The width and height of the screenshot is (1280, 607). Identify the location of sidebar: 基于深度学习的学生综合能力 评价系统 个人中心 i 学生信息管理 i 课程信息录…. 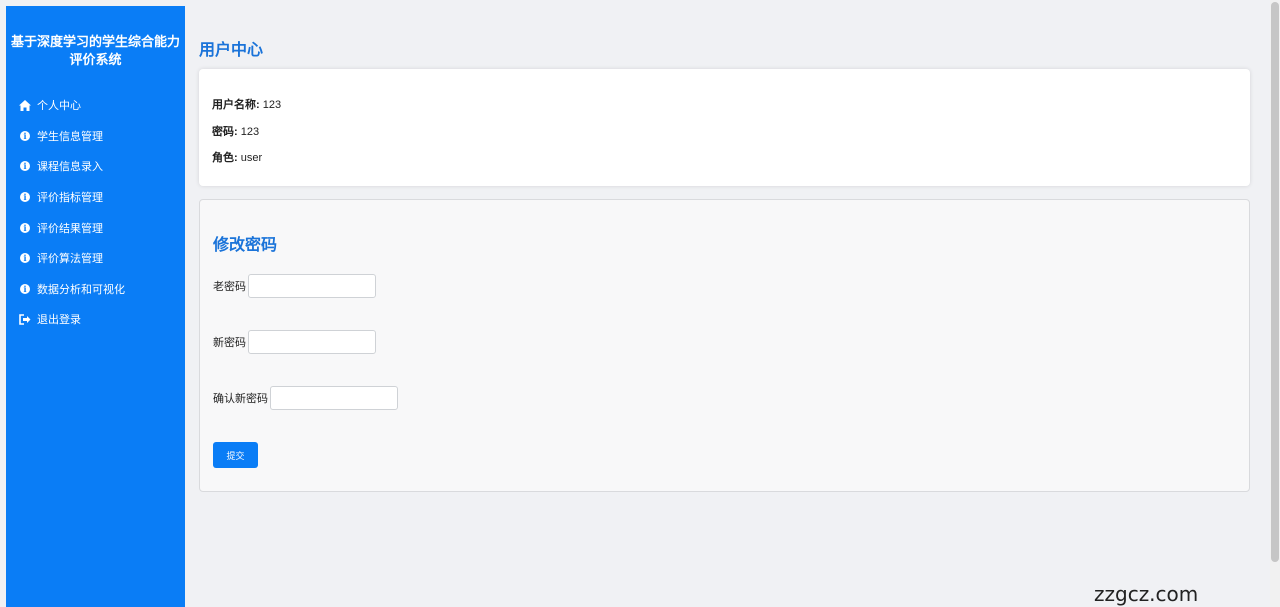
(95, 306).